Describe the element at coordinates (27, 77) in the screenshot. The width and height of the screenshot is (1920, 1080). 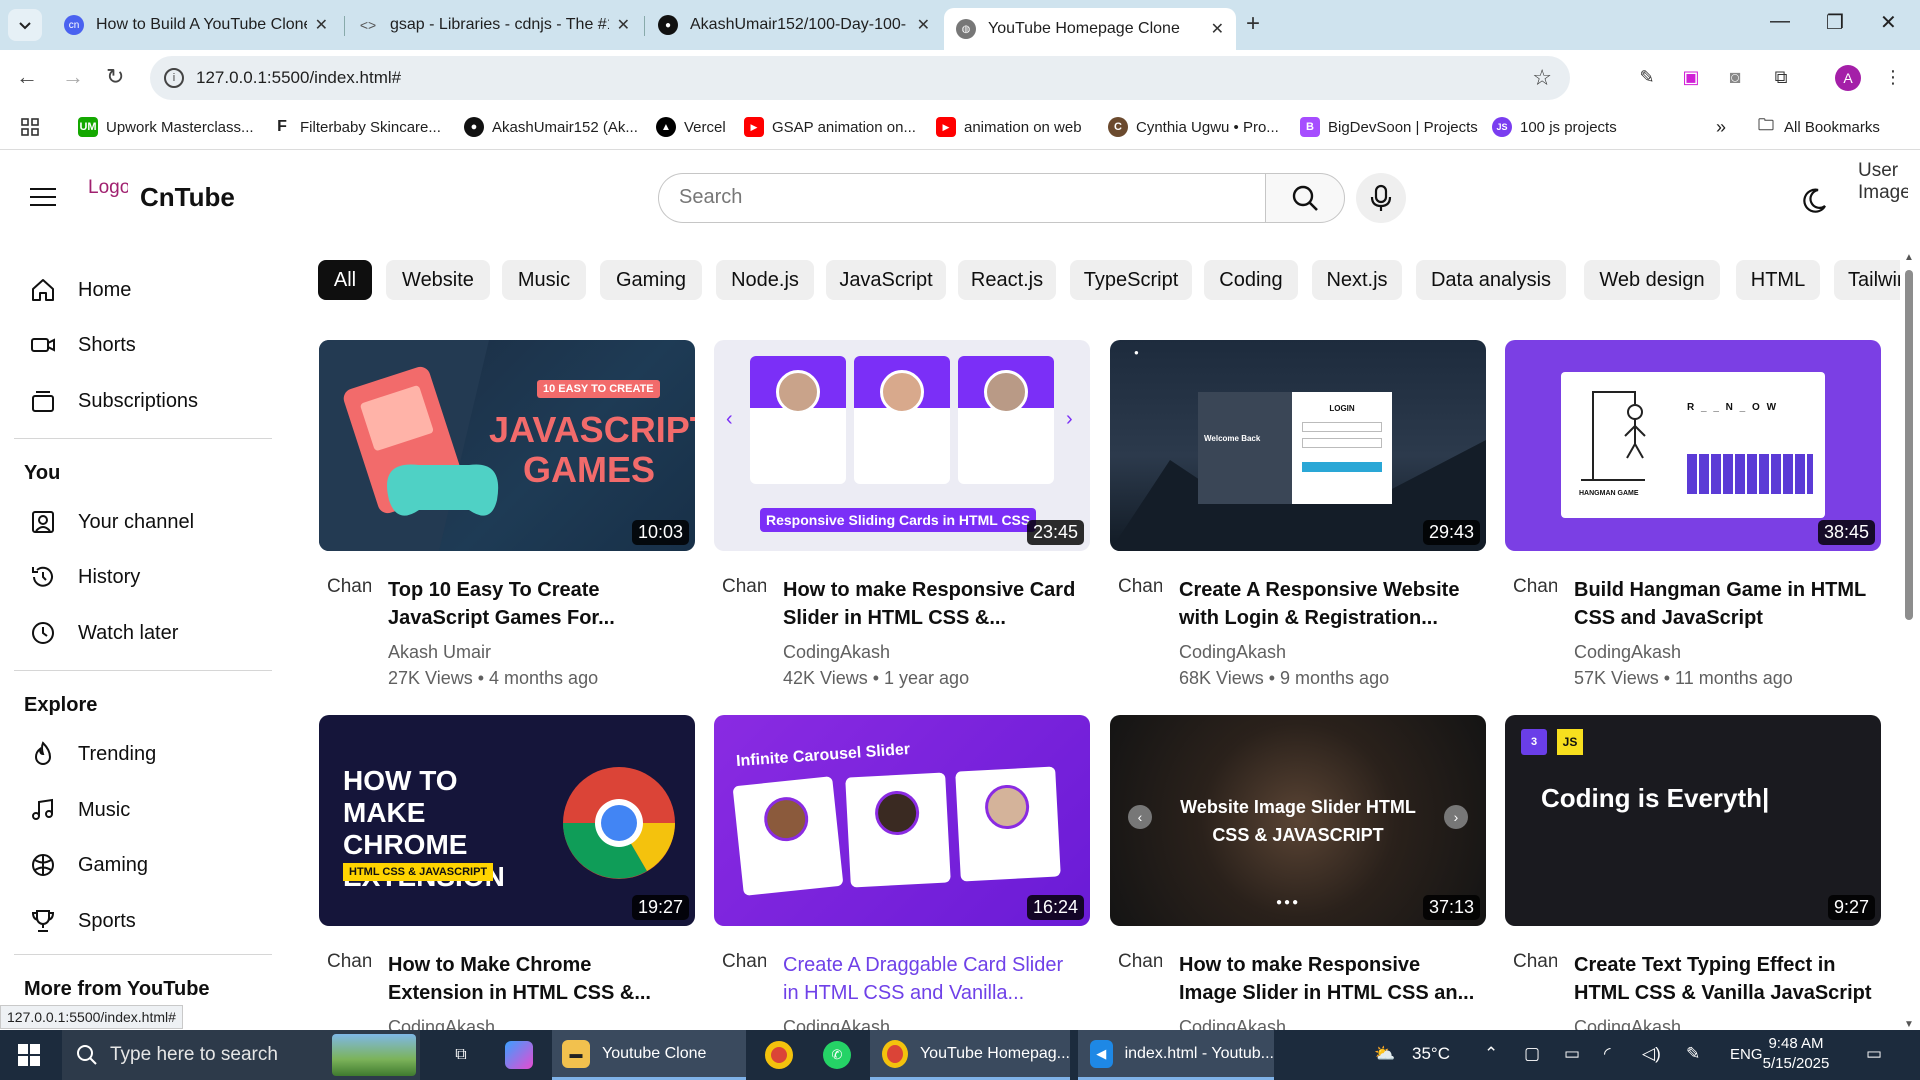
I see `back-icon: ←` at that location.